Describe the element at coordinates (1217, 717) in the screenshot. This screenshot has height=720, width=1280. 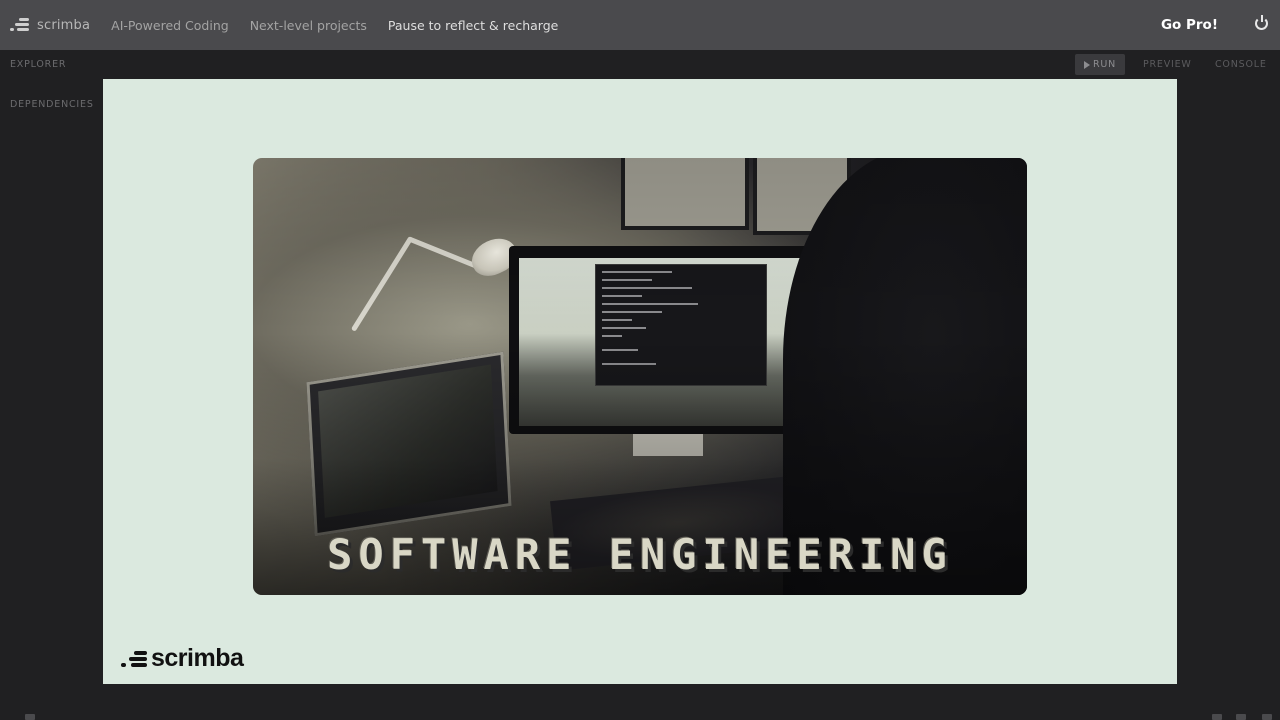
I see `screen-icon` at that location.